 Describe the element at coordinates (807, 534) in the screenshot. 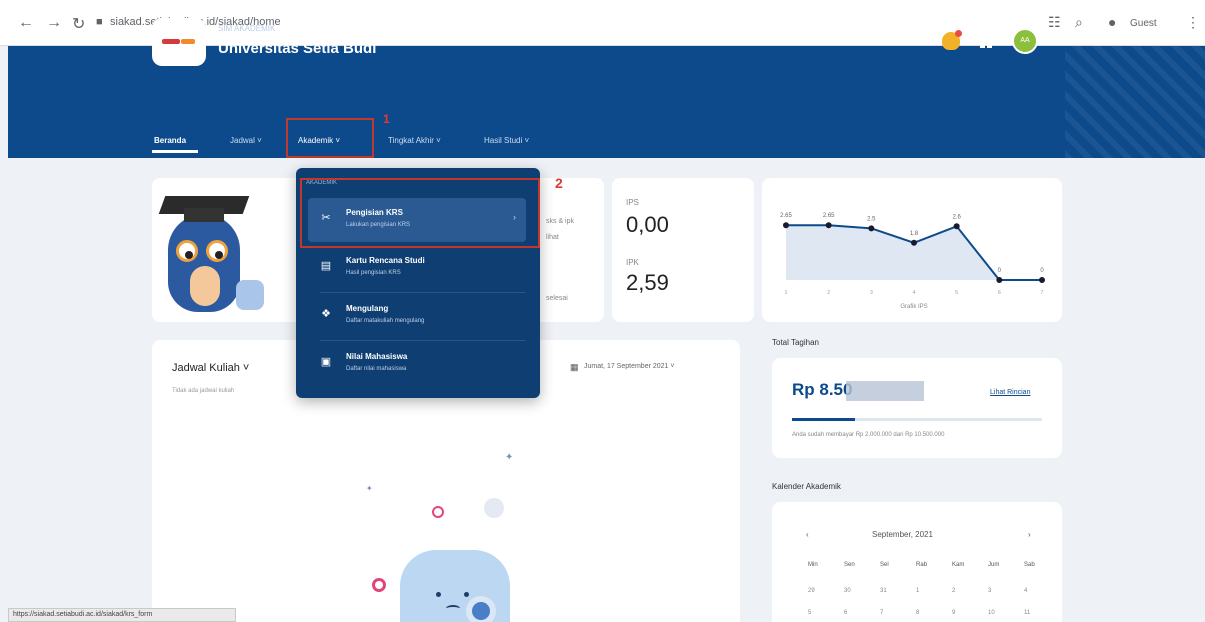

I see `calendar-prev-button: ‹` at that location.